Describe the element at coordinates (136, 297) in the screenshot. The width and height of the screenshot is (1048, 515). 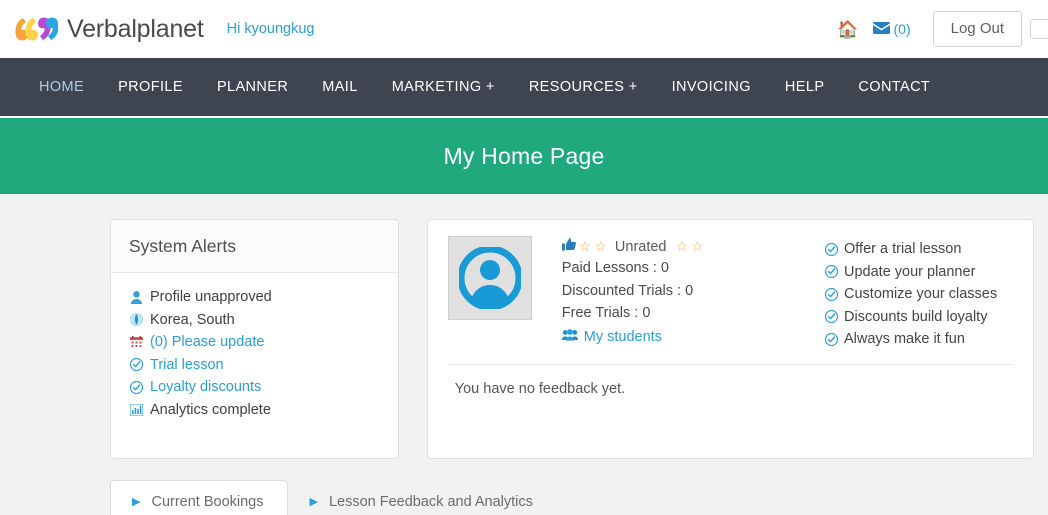
I see `user-icon` at that location.